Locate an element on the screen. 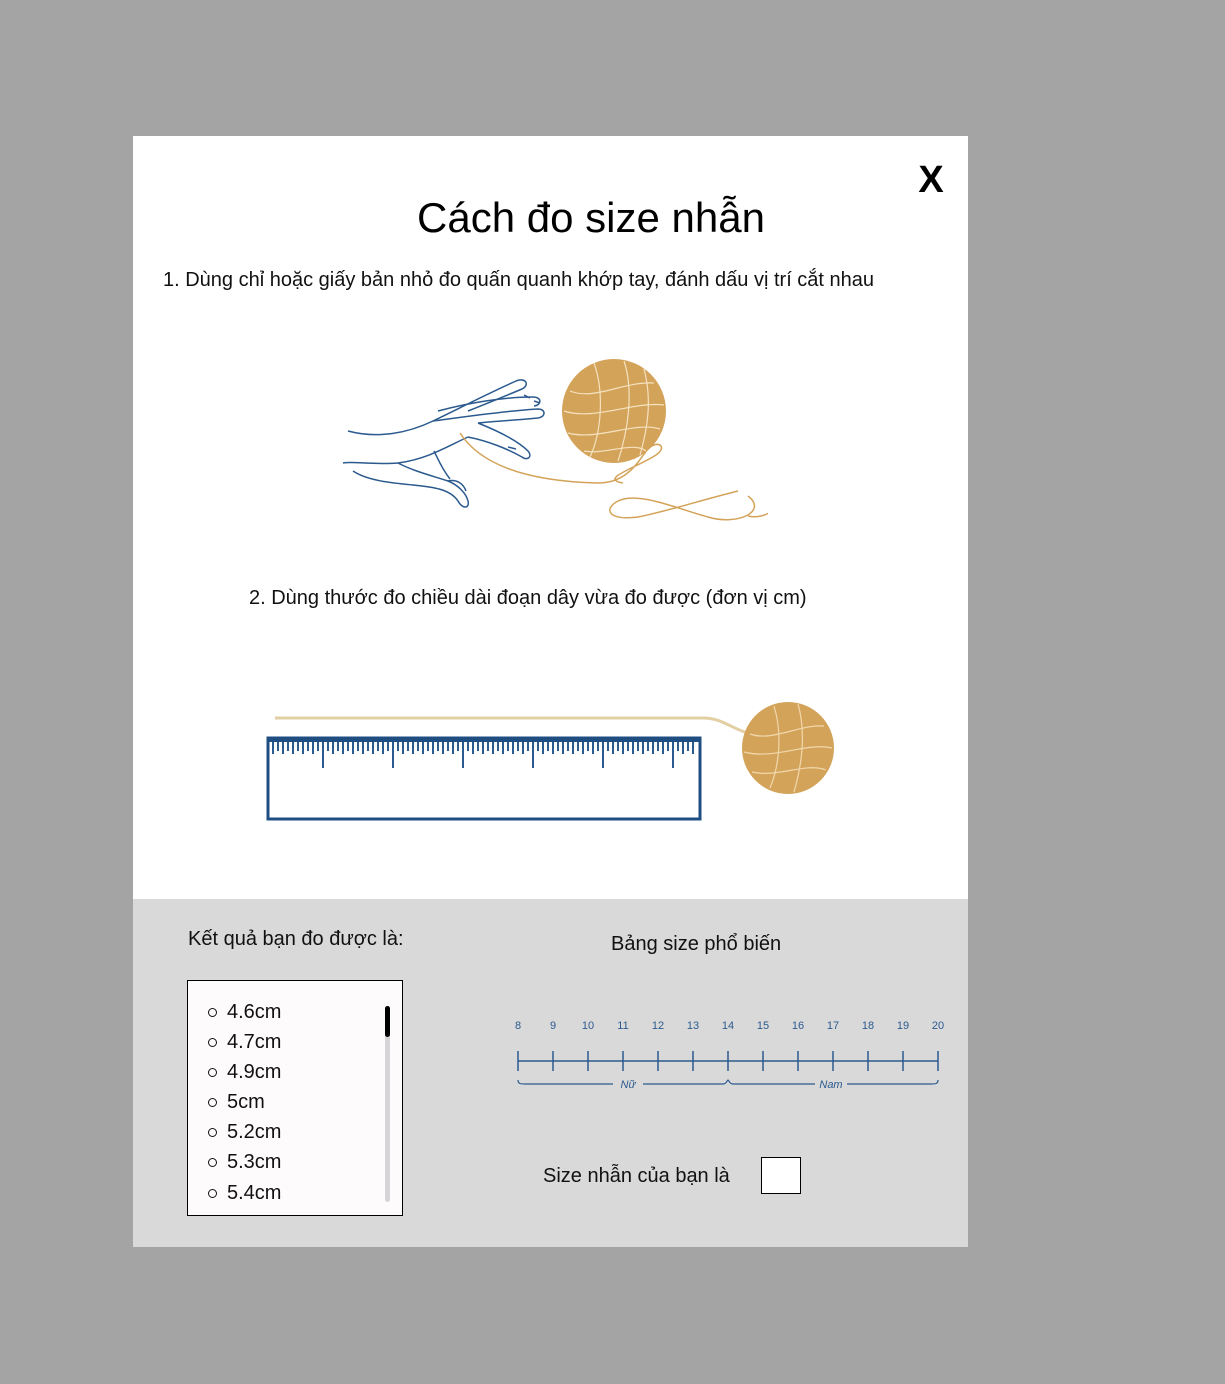  ruler-yarn-illustration is located at coordinates (550, 761).